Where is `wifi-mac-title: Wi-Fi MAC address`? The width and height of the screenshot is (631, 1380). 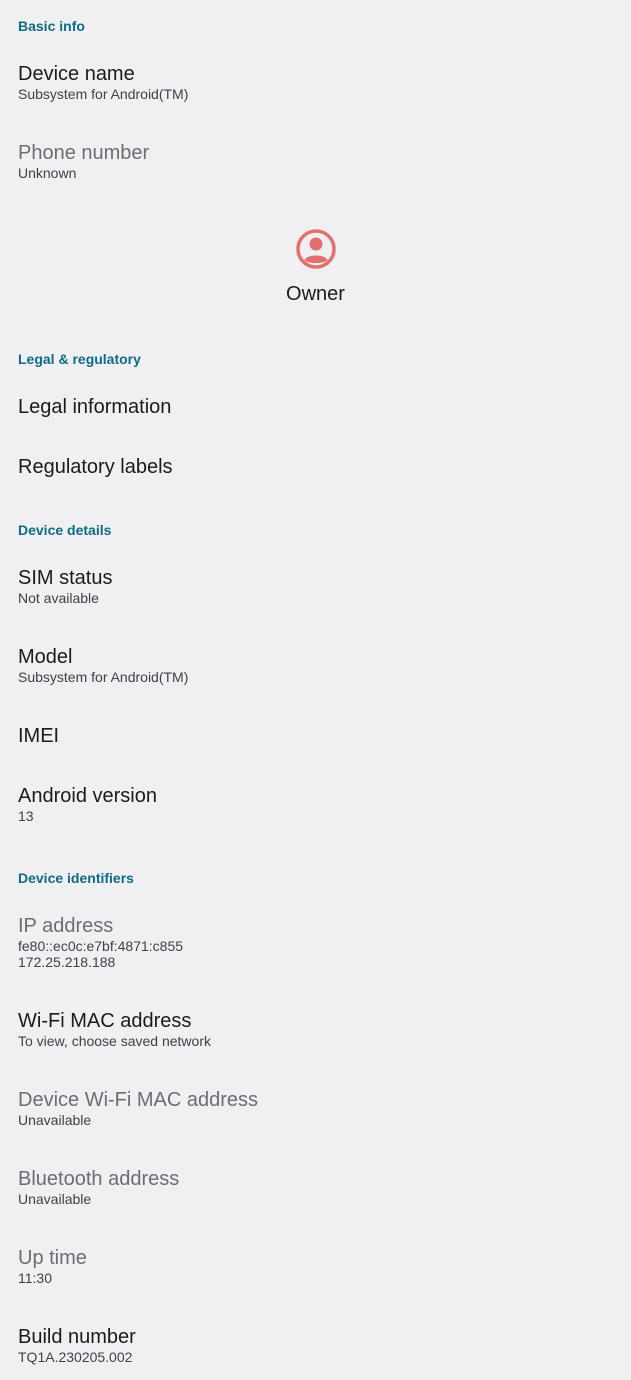 wifi-mac-title: Wi-Fi MAC address is located at coordinates (105, 1021).